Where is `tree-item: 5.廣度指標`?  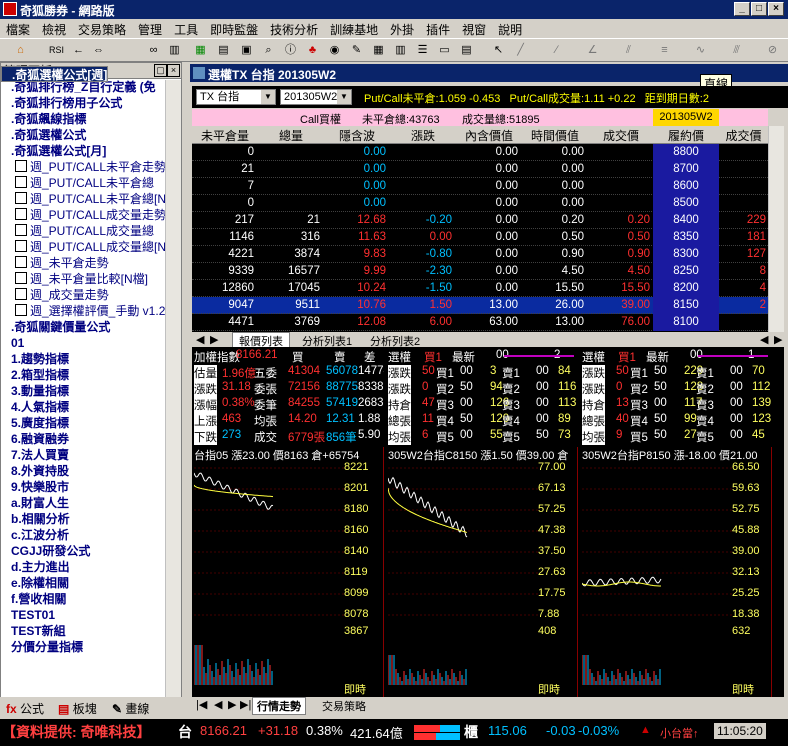
tree-item: 5.廣度指標 is located at coordinates (91, 423).